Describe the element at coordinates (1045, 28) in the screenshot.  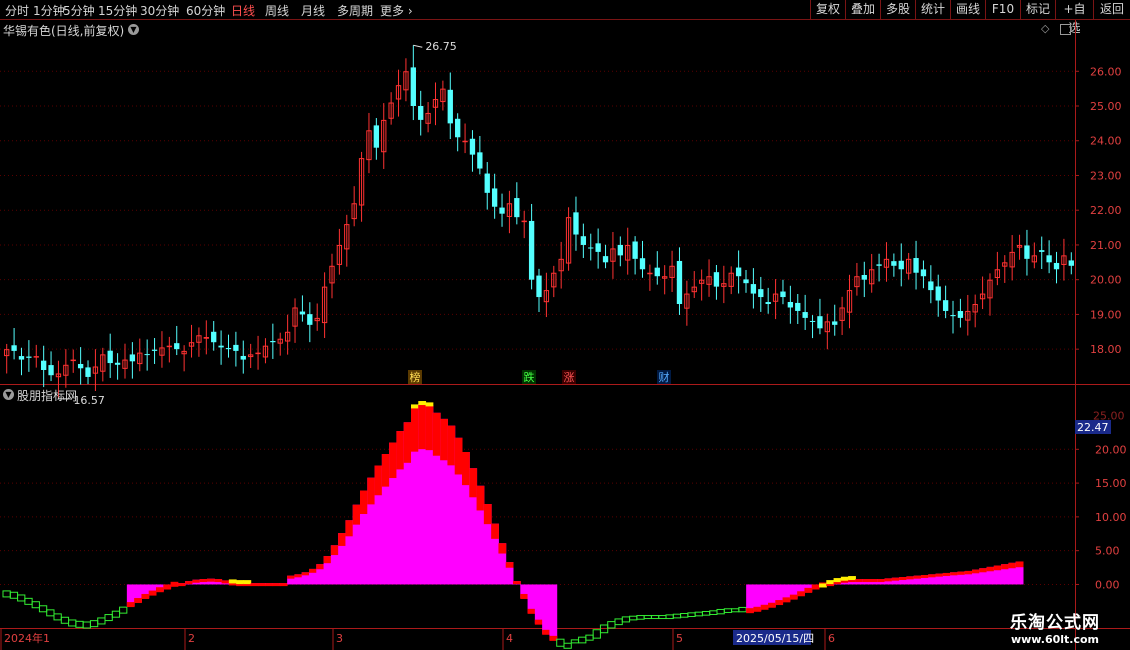
I see `diamond-icon: ◇` at that location.